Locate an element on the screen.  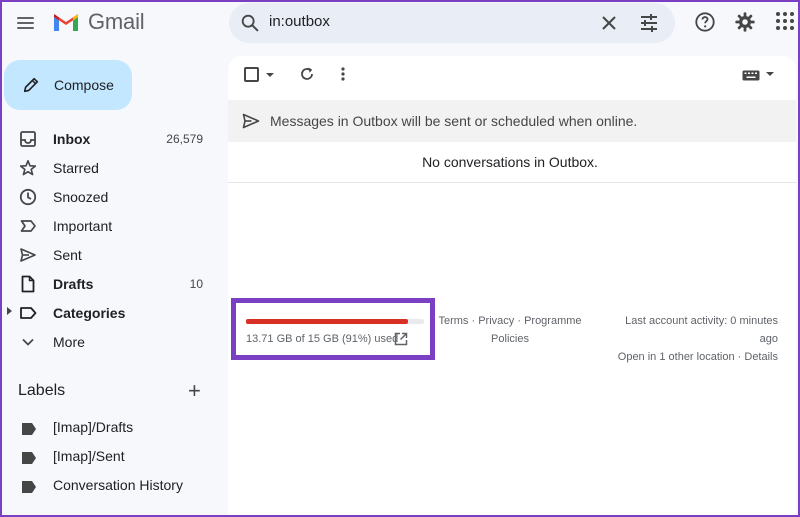
sidebar-item-categories: Categories is located at coordinates (109, 312).